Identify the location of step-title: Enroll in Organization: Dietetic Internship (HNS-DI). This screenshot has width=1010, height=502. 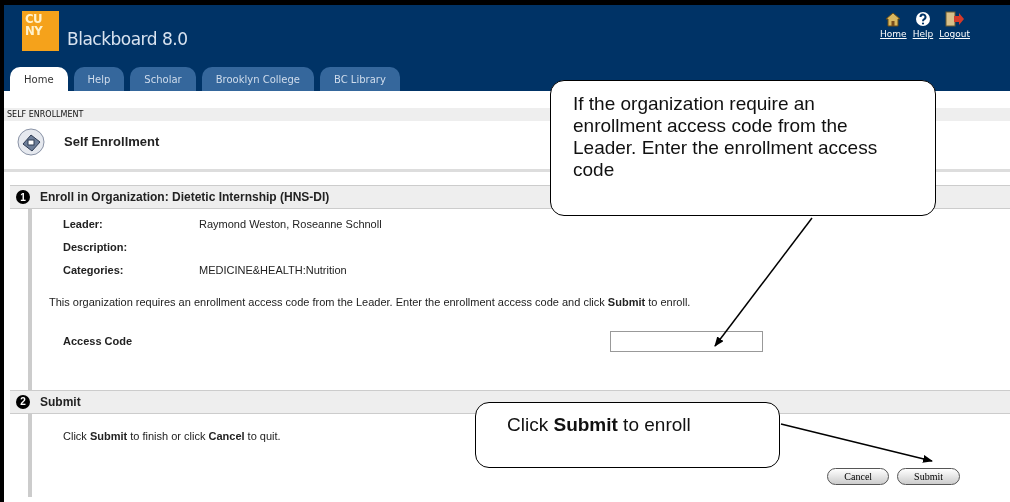
(185, 197).